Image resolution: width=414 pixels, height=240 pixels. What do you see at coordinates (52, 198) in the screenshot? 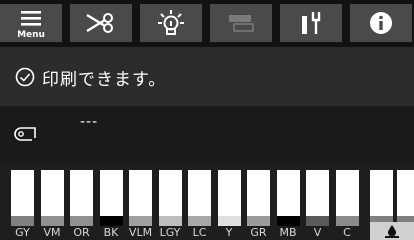
I see `ink-cartridge-vm` at bounding box center [52, 198].